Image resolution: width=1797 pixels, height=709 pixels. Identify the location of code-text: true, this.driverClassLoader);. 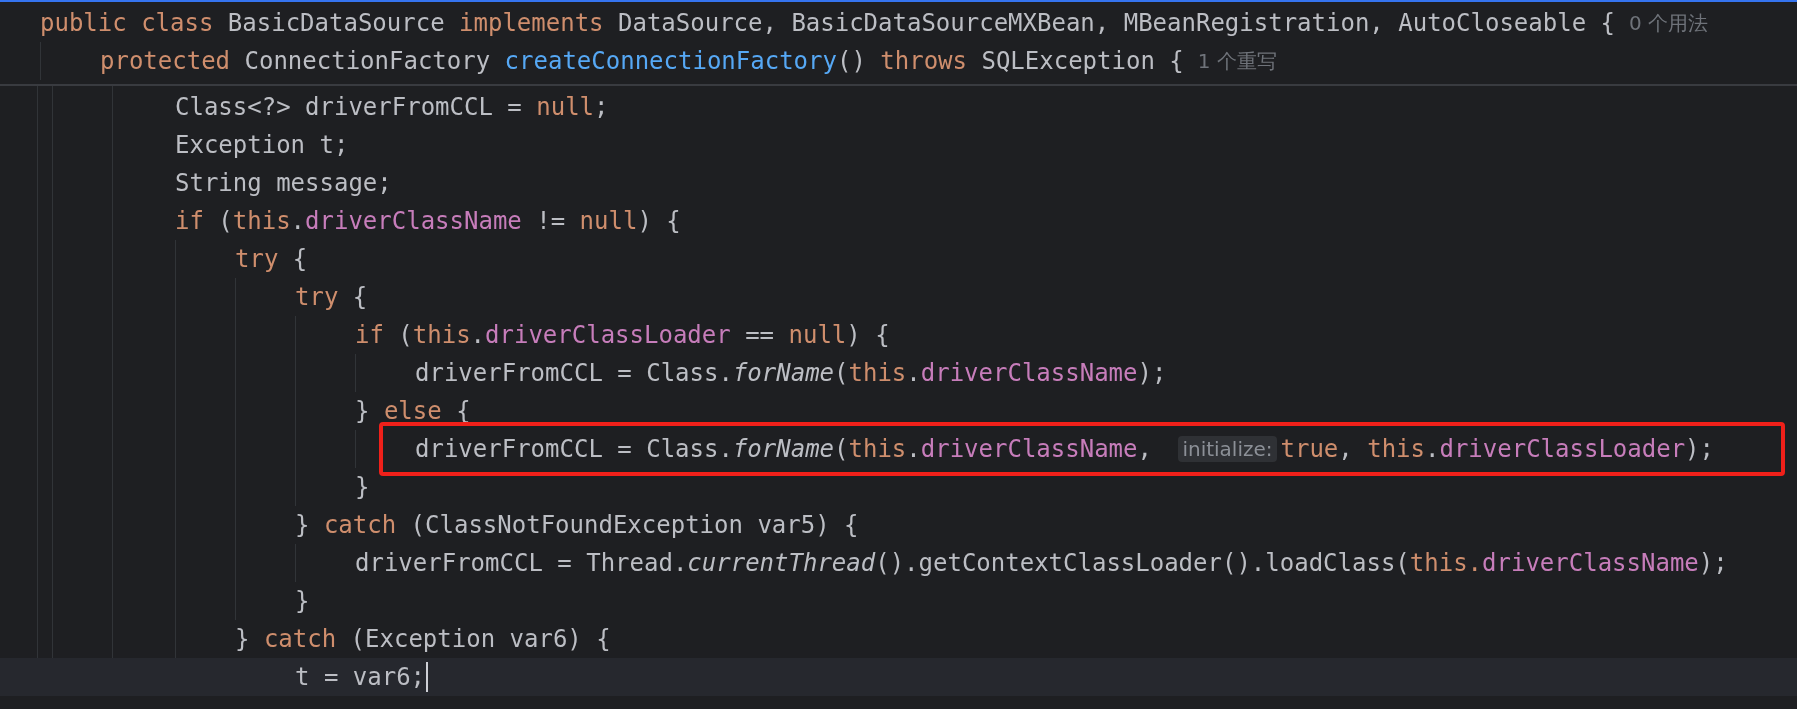
(1497, 449).